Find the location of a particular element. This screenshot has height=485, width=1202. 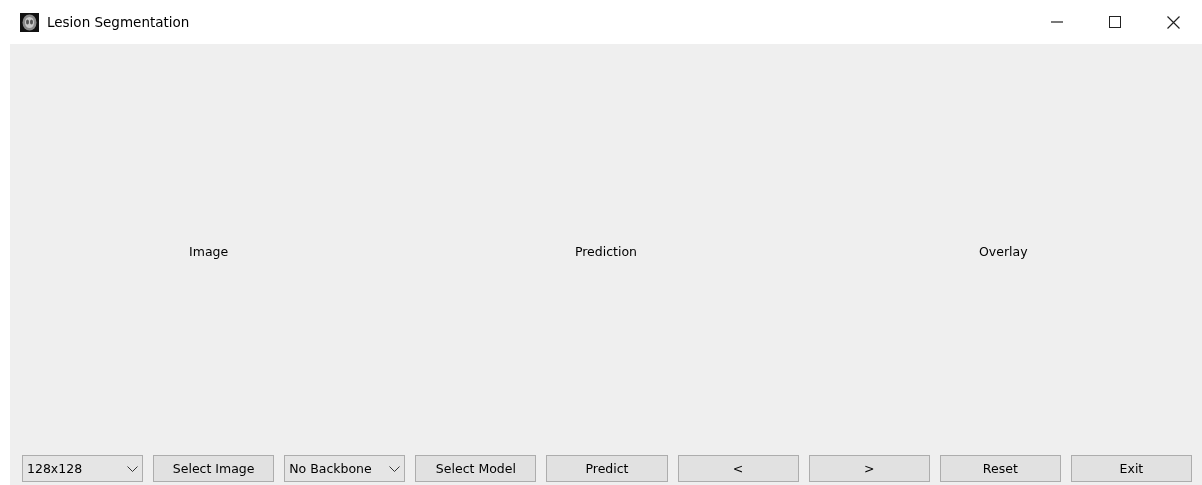

close-icon is located at coordinates (1173, 22).